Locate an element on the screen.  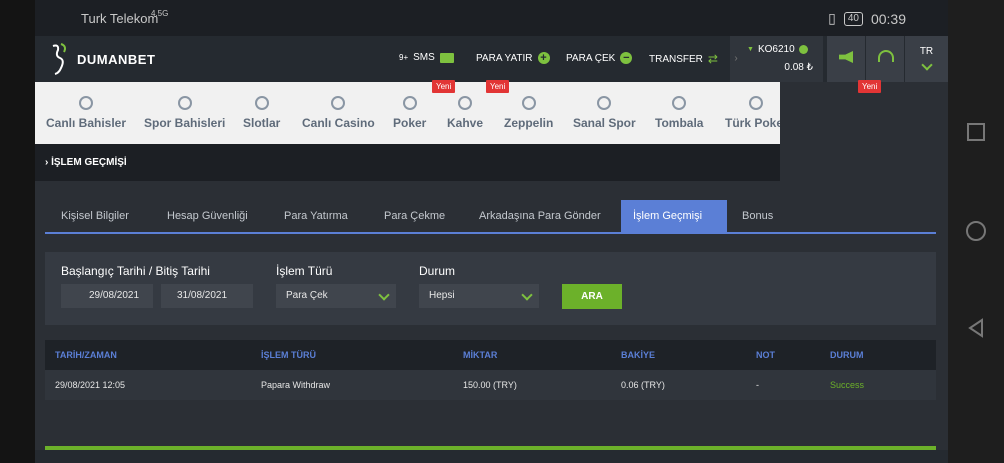
carrier-label: Turk Telekom is located at coordinates (120, 18).